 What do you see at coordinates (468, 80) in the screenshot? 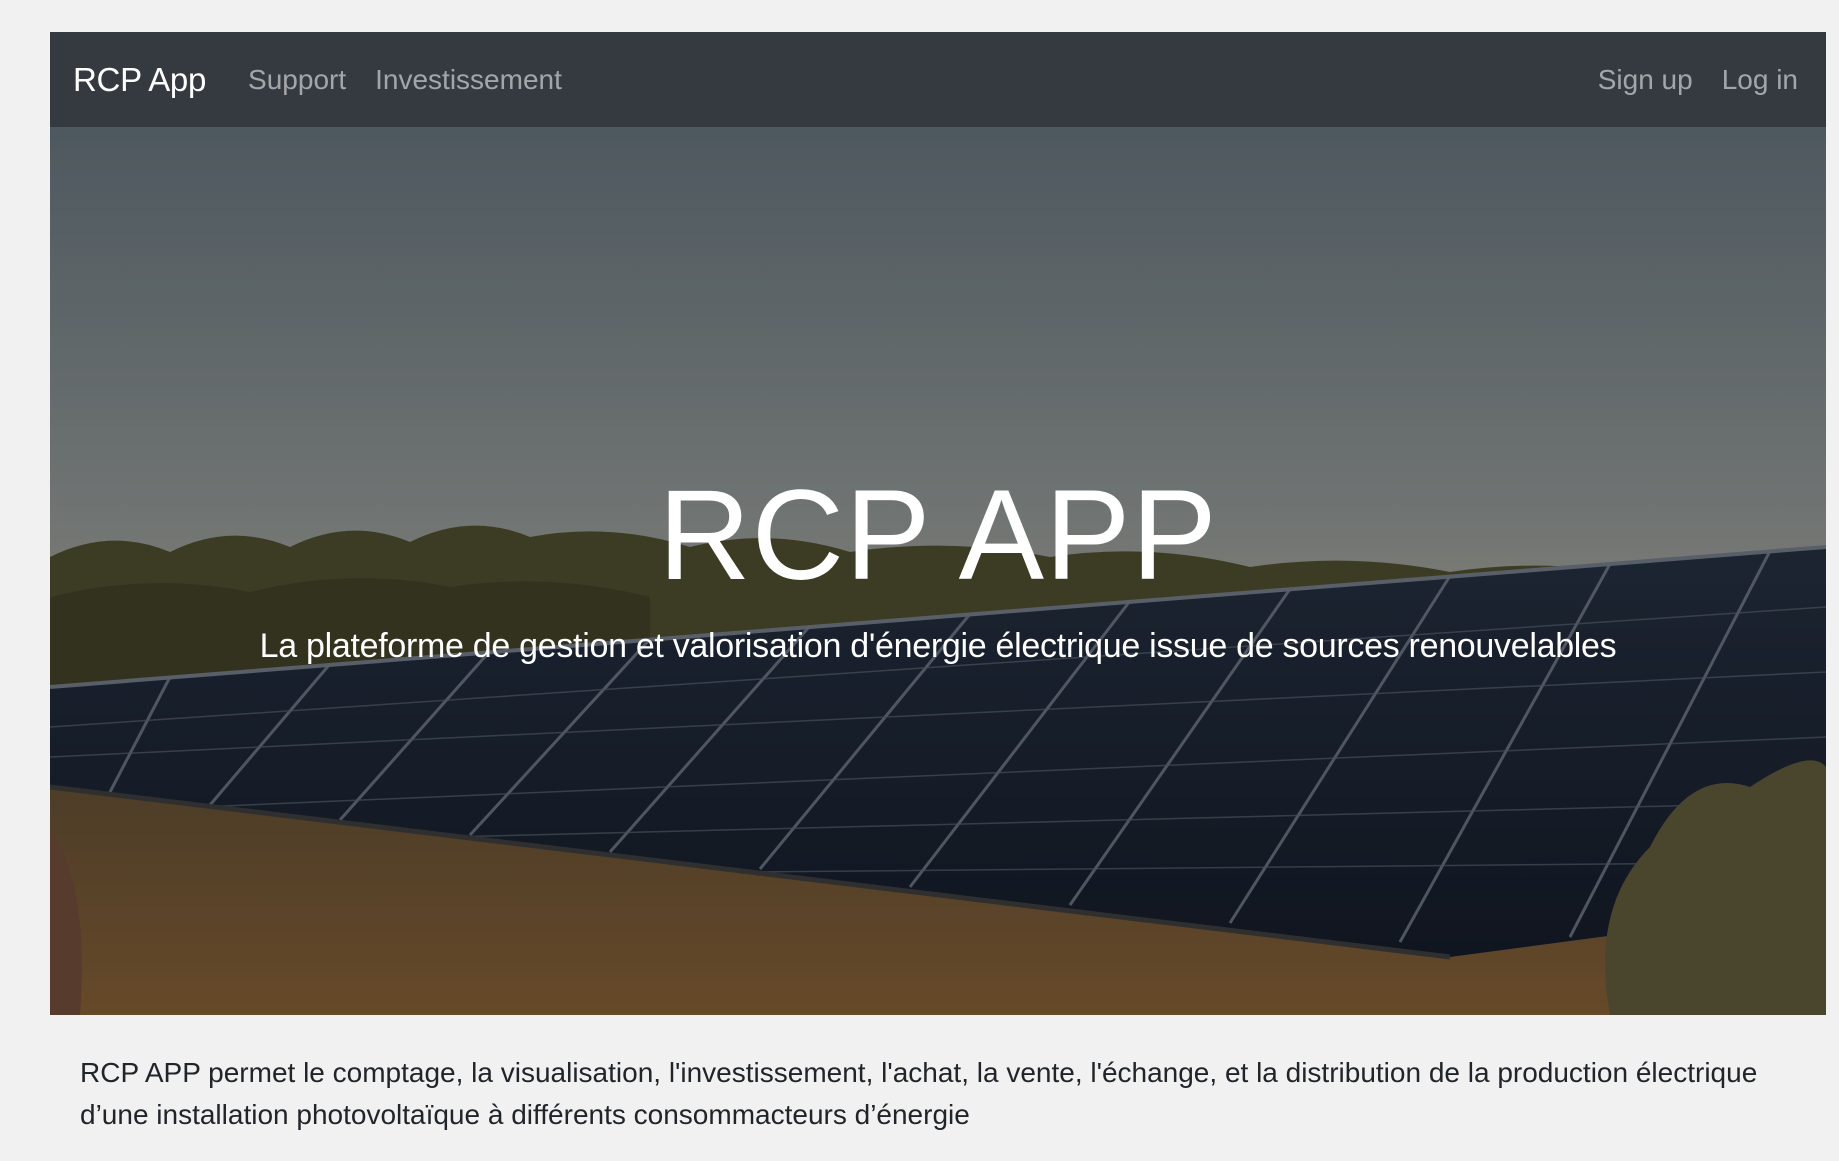
I see `nav-link-investissement: Investissement` at bounding box center [468, 80].